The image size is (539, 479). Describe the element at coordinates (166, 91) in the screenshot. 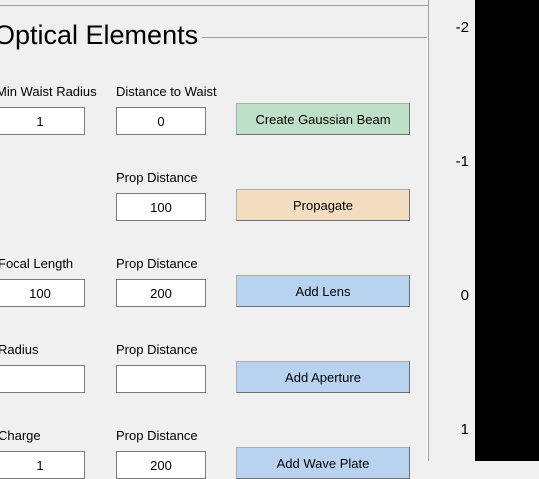

I see `distance-to-waist-label: Distance to Waist` at that location.